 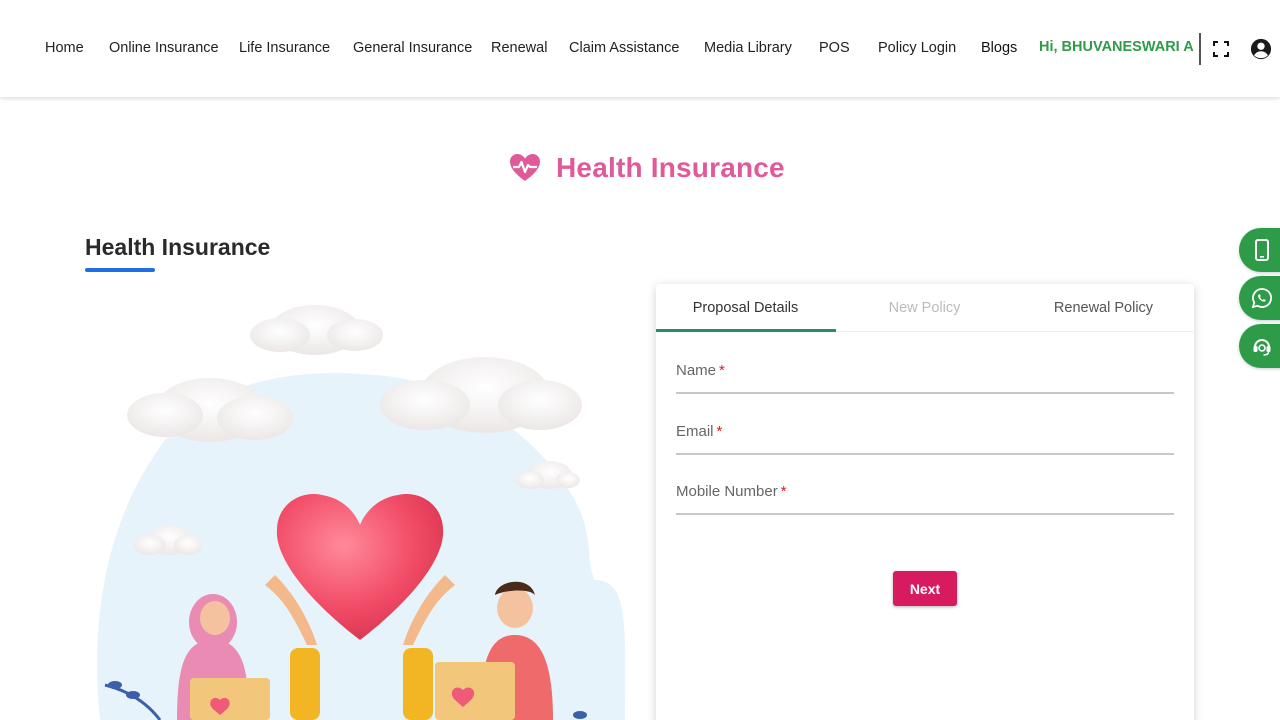 I want to click on mobile-number-underline, so click(x=925, y=514).